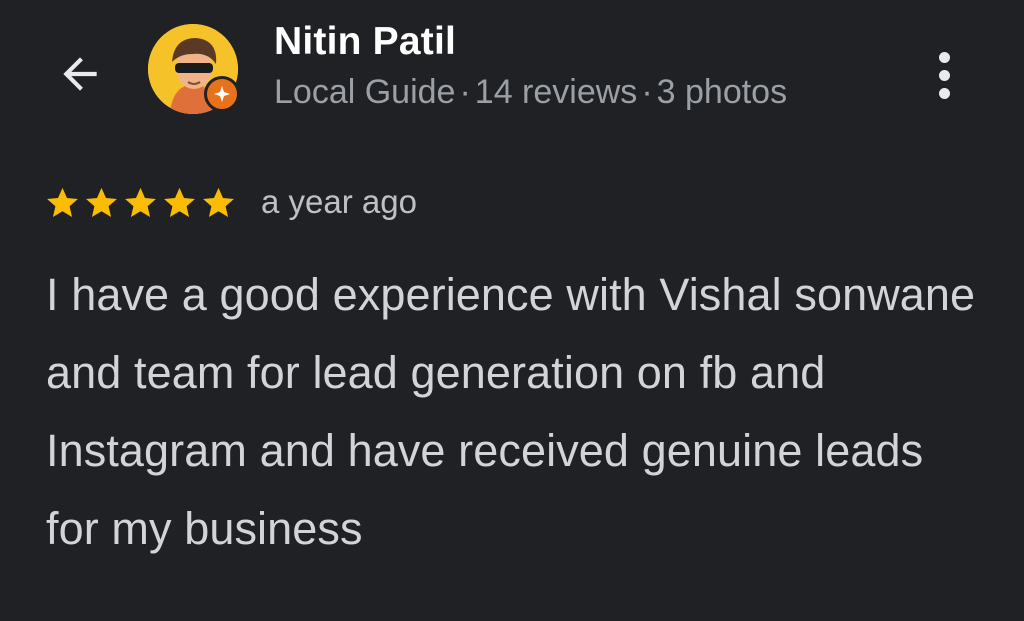  What do you see at coordinates (556, 92) in the screenshot?
I see `reviews-count: 14 reviews` at bounding box center [556, 92].